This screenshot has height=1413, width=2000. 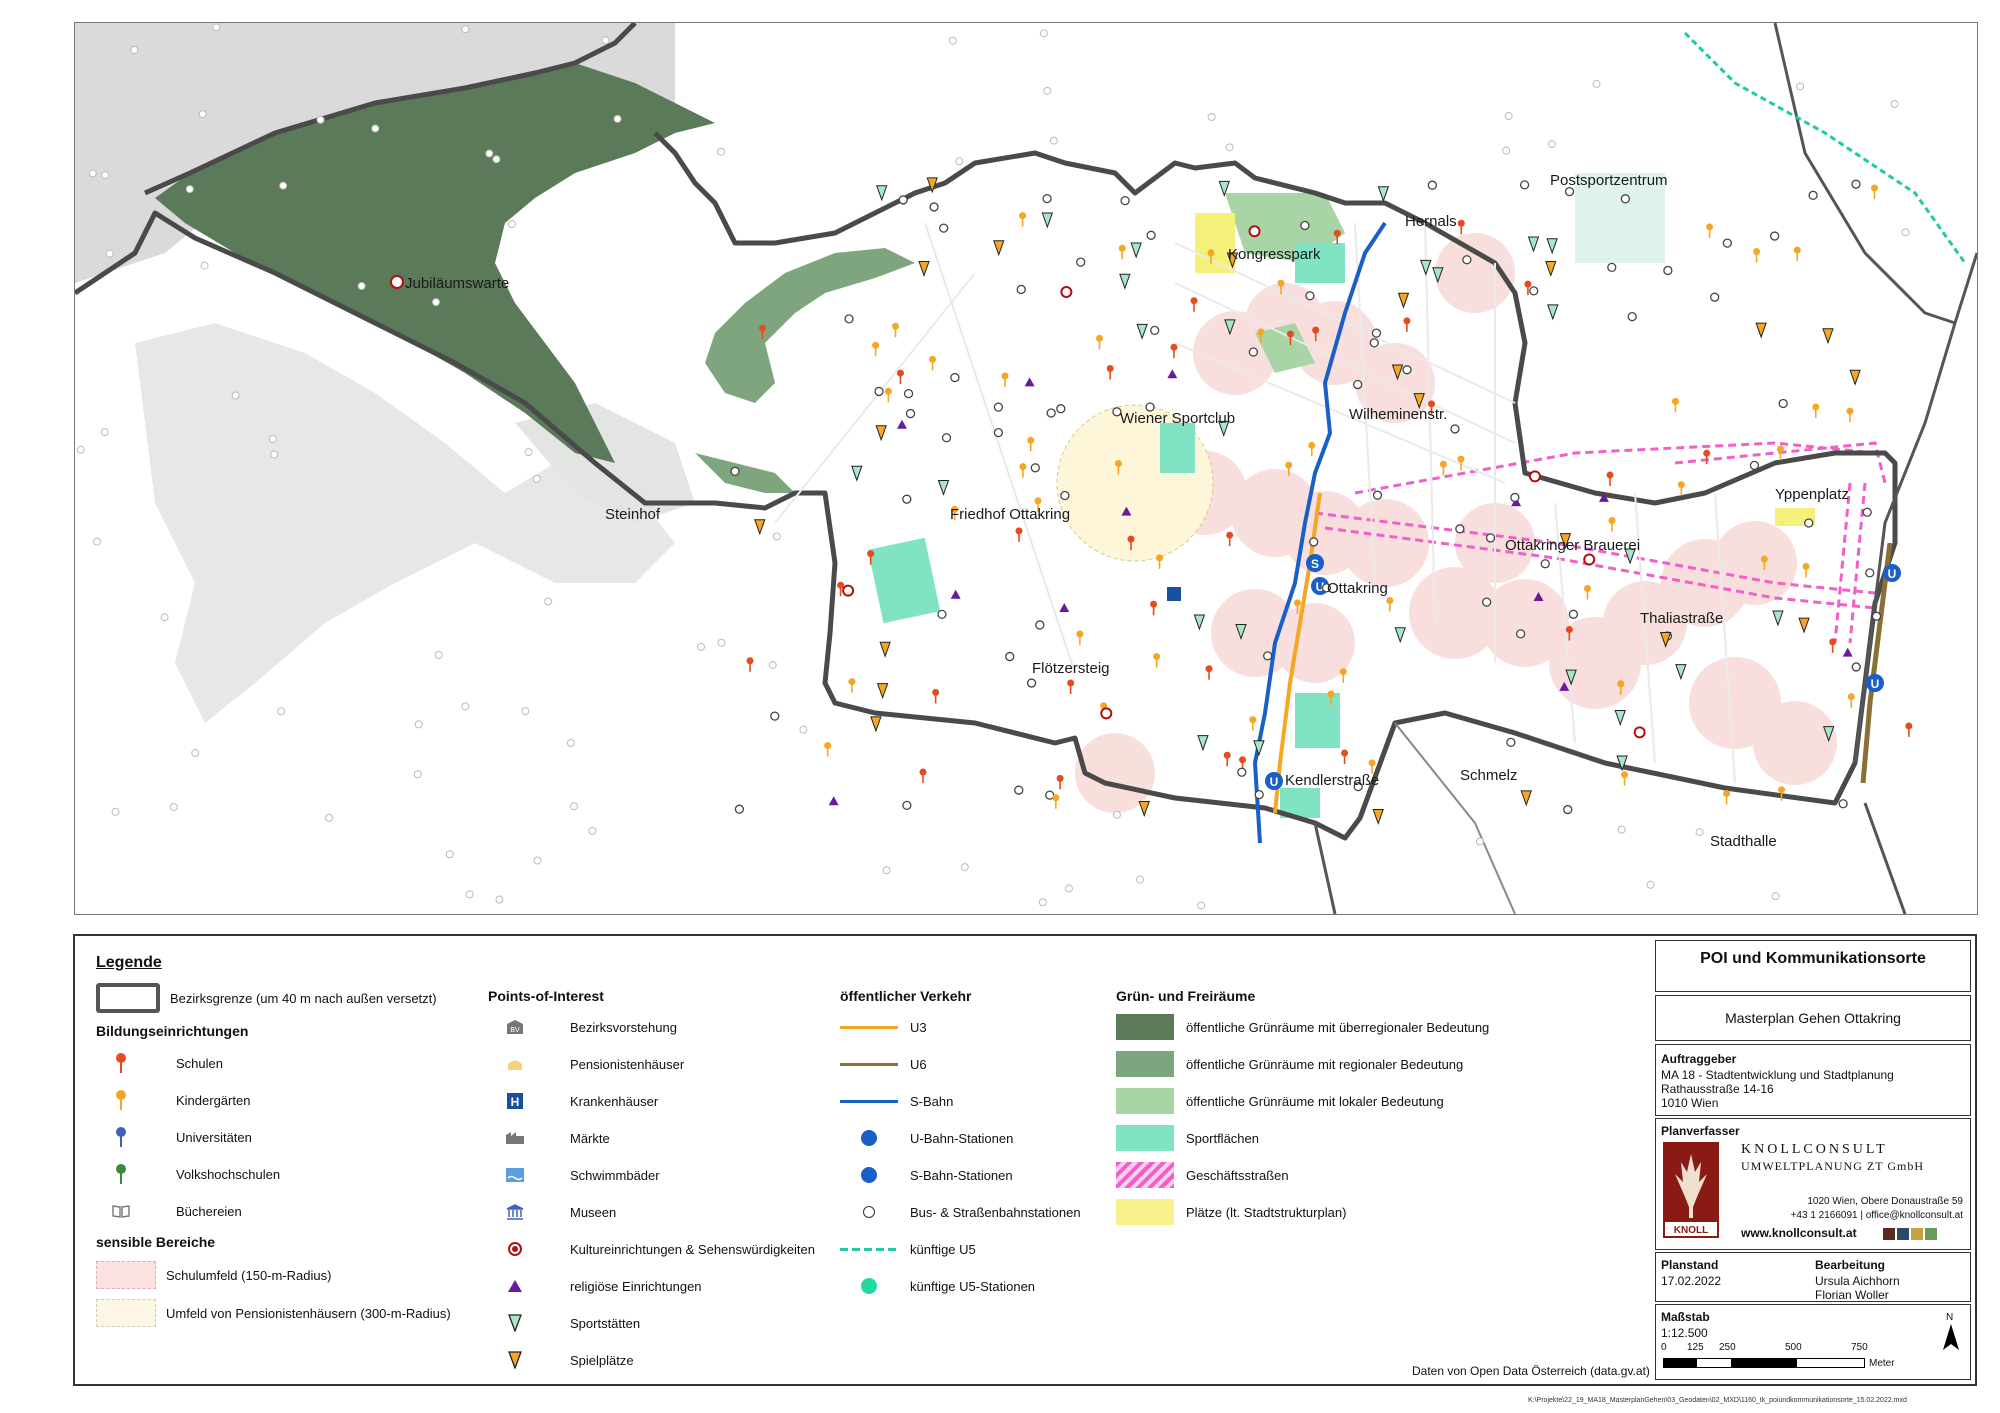 What do you see at coordinates (833, 801) in the screenshot?
I see `religious-marker` at bounding box center [833, 801].